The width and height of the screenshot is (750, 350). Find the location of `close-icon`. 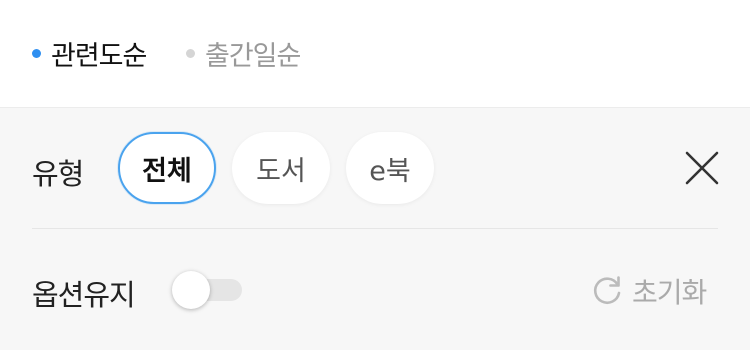

close-icon is located at coordinates (702, 168).